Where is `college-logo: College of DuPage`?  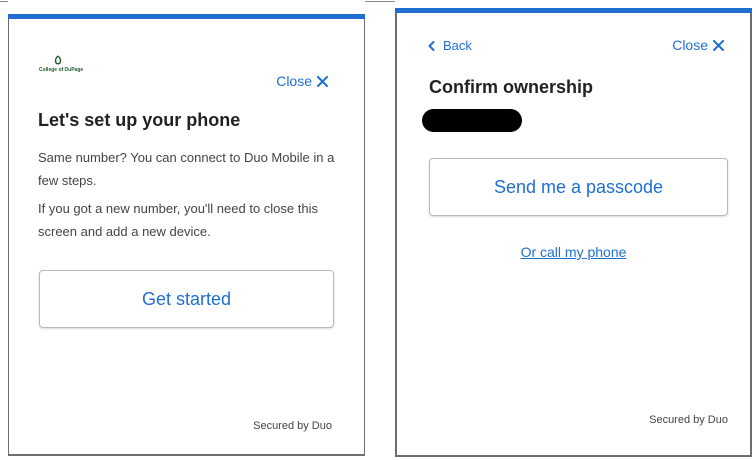
college-logo: College of DuPage is located at coordinates (61, 66).